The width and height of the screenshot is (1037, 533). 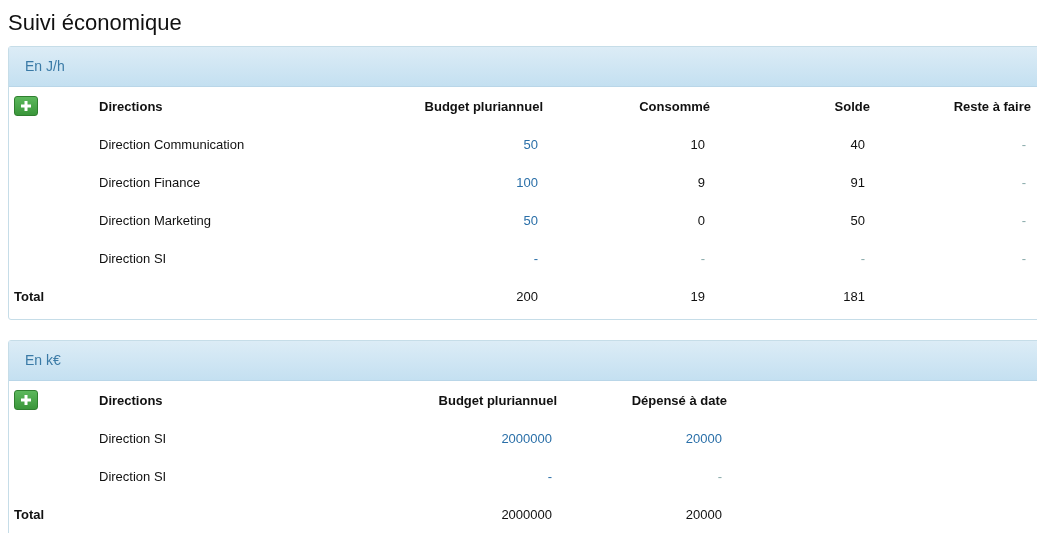 I want to click on total-value: 20000, so click(x=703, y=514).